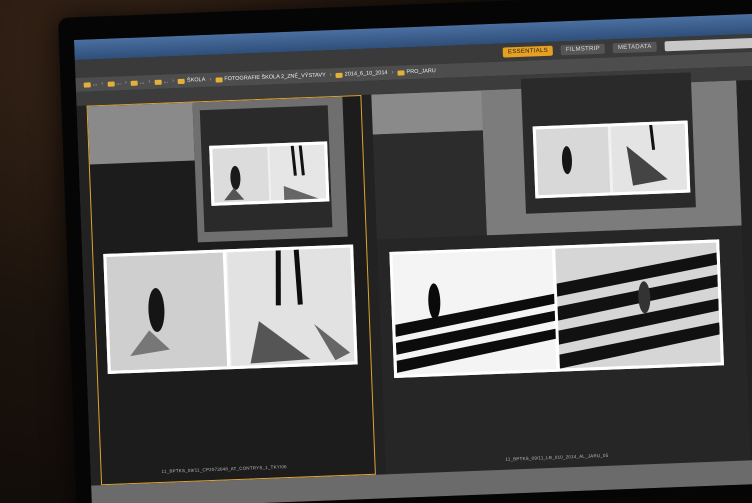 This screenshot has height=503, width=752. I want to click on thumbnail-filename: 11_BPTKS_09/11_LB_010_2014_AL_JARU_05, so click(557, 457).